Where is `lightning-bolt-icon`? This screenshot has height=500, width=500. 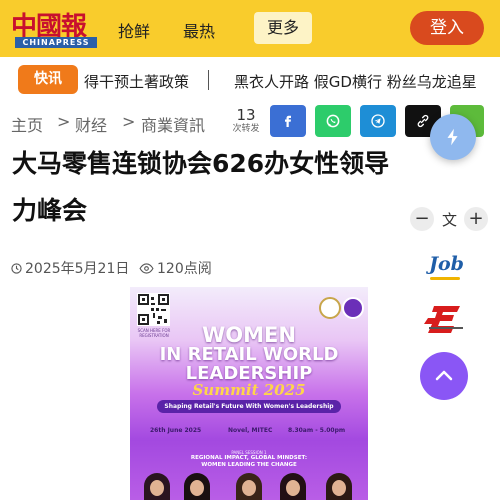 lightning-bolt-icon is located at coordinates (452, 137).